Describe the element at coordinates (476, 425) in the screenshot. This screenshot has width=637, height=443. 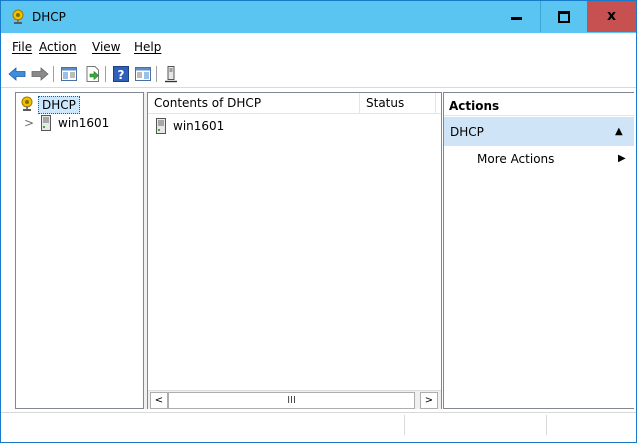
I see `status-panel-middle` at that location.